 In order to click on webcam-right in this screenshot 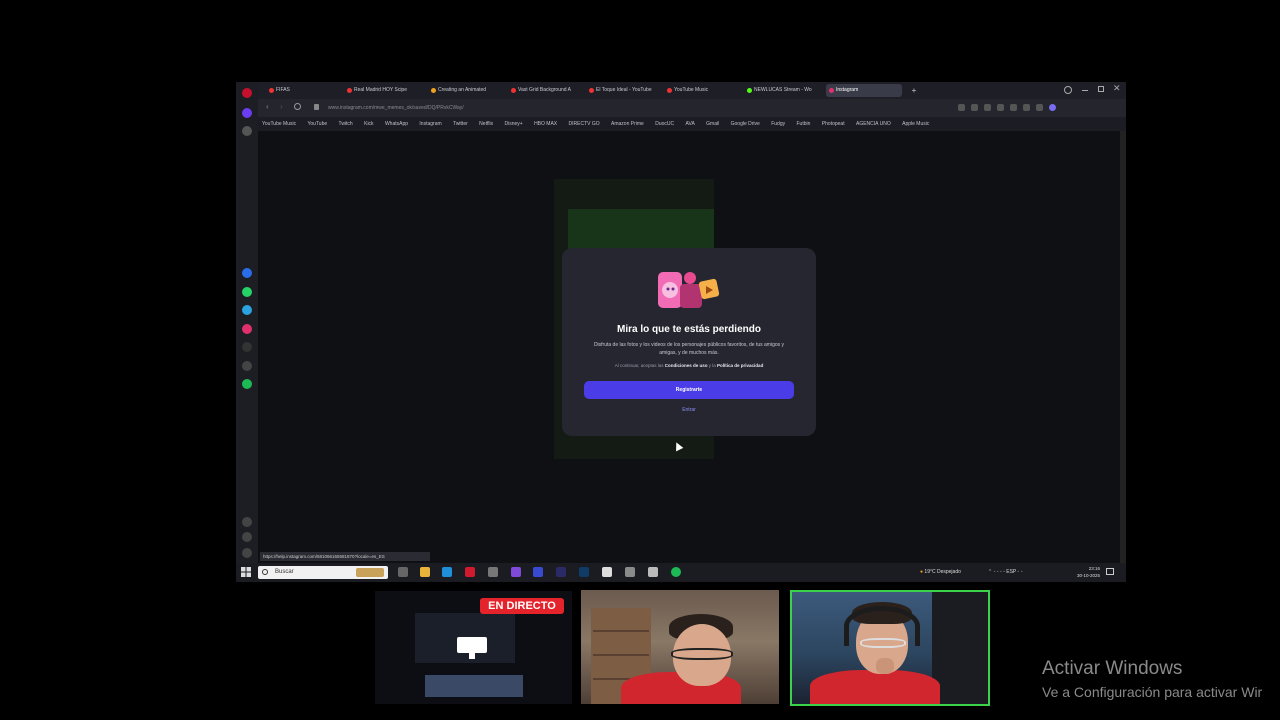, I will do `click(890, 648)`.